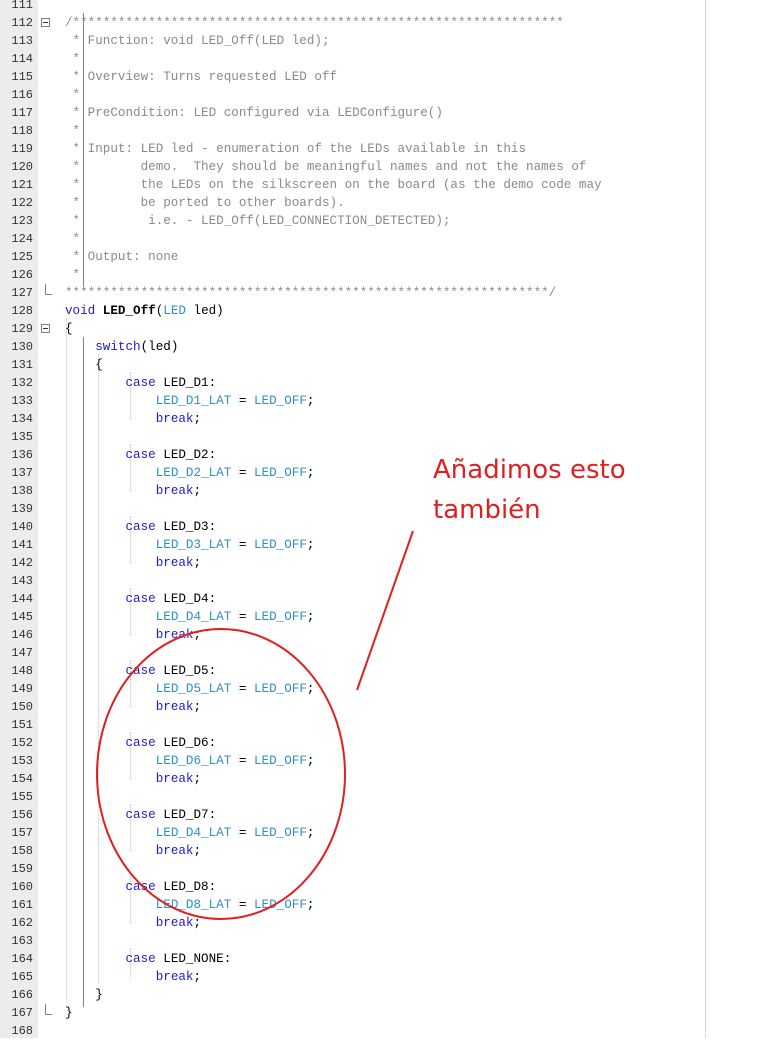 The width and height of the screenshot is (784, 1040). What do you see at coordinates (353, 743) in the screenshot?
I see `code-line: 152 case LED_D6:` at bounding box center [353, 743].